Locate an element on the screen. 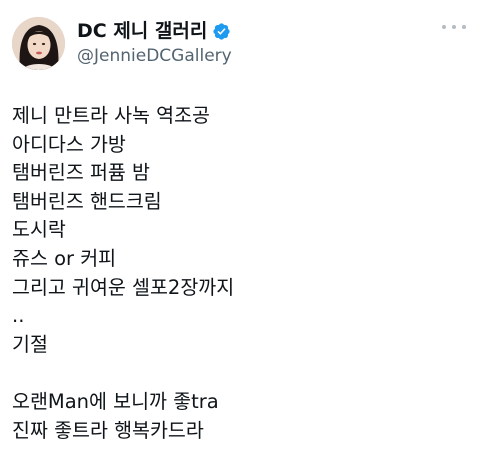 This screenshot has height=450, width=480. name-row: DC 제니 갤러리 is located at coordinates (154, 31).